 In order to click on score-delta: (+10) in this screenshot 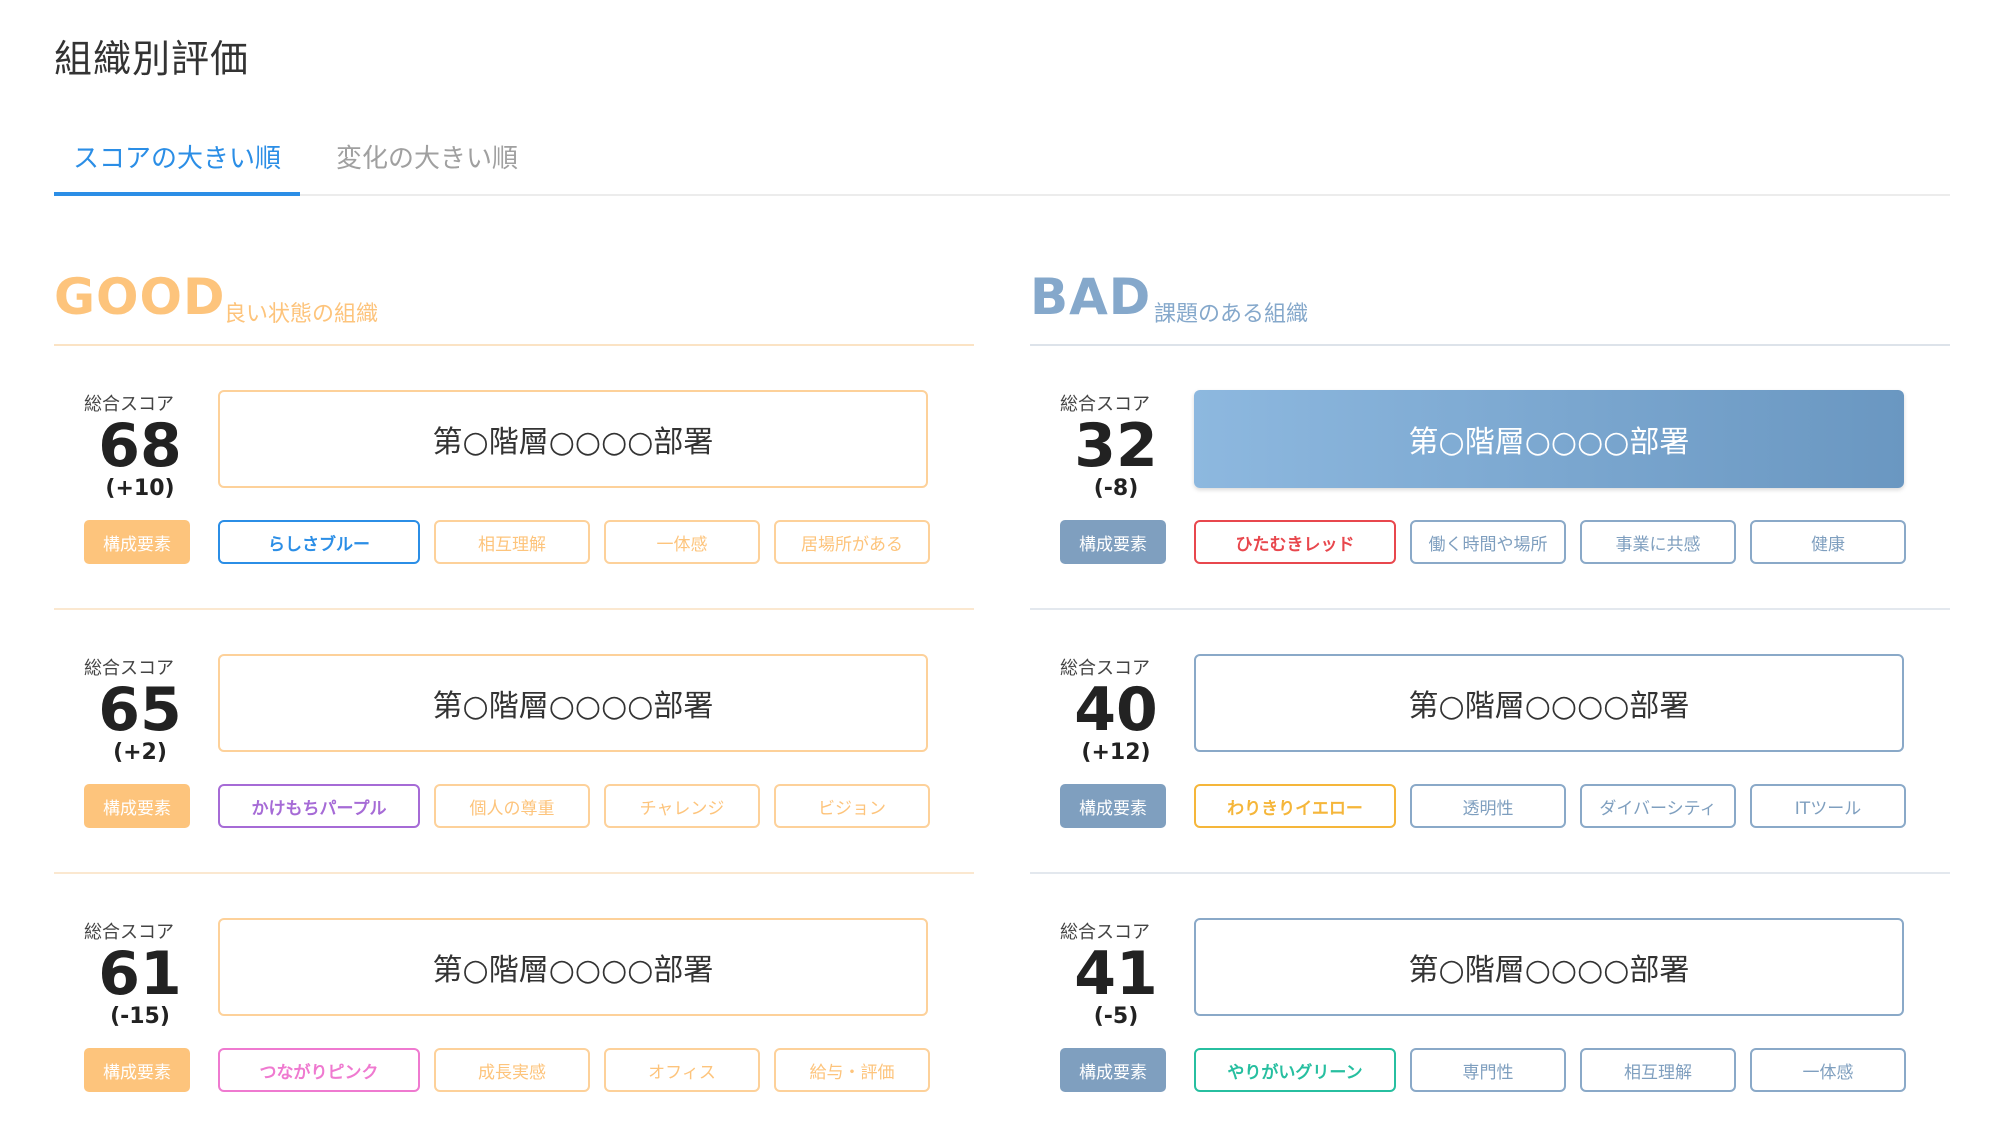, I will do `click(140, 488)`.